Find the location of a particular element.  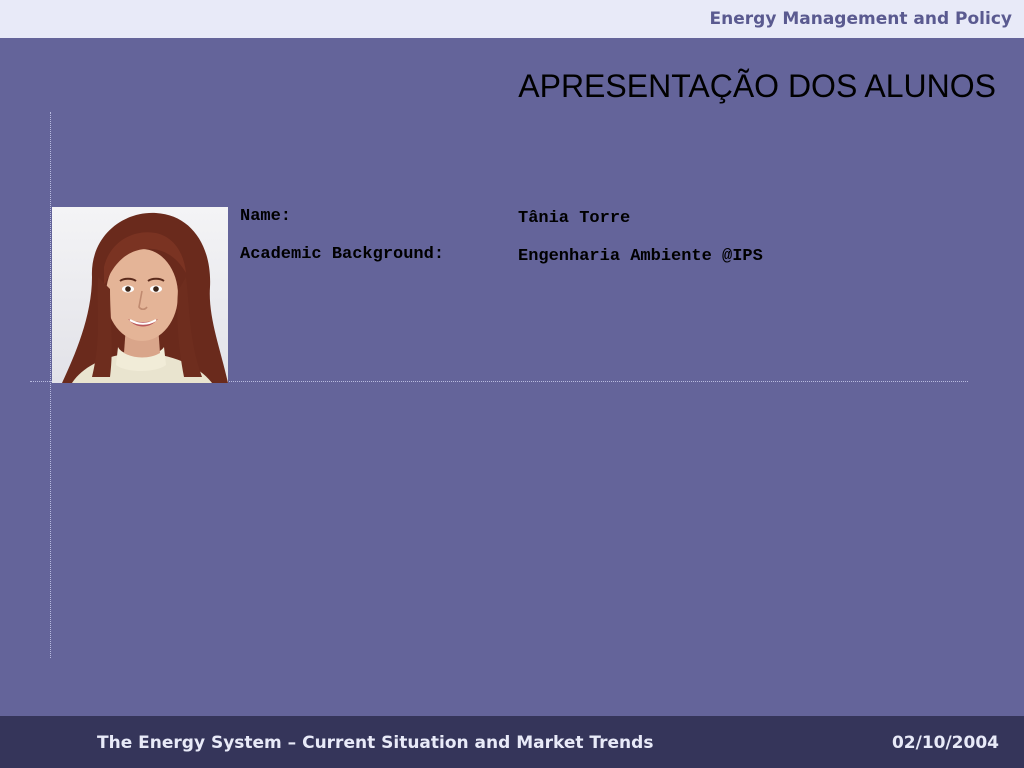

name-value: Tânia Torre is located at coordinates (574, 218).